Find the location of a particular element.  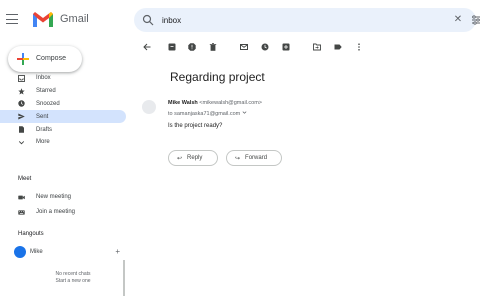

more-options-button is located at coordinates (359, 47).